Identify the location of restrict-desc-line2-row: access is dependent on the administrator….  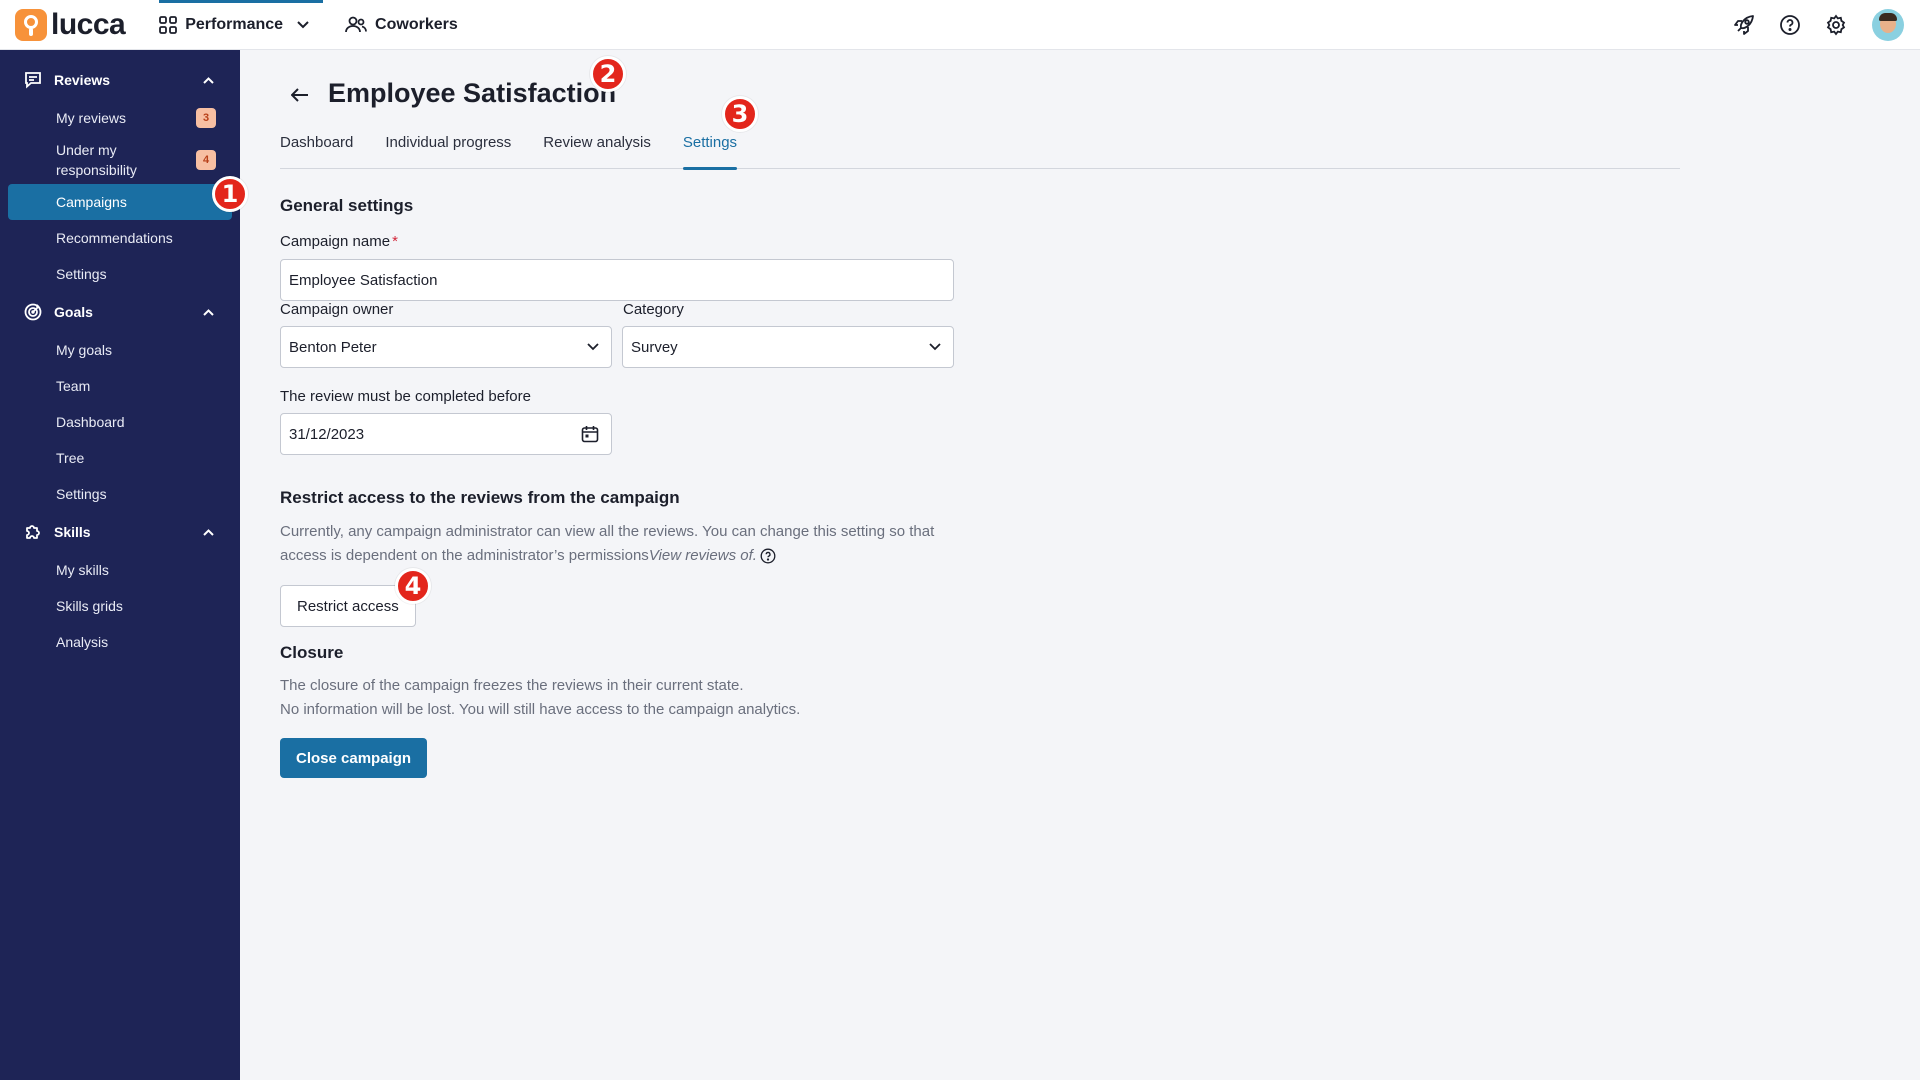
(607, 556).